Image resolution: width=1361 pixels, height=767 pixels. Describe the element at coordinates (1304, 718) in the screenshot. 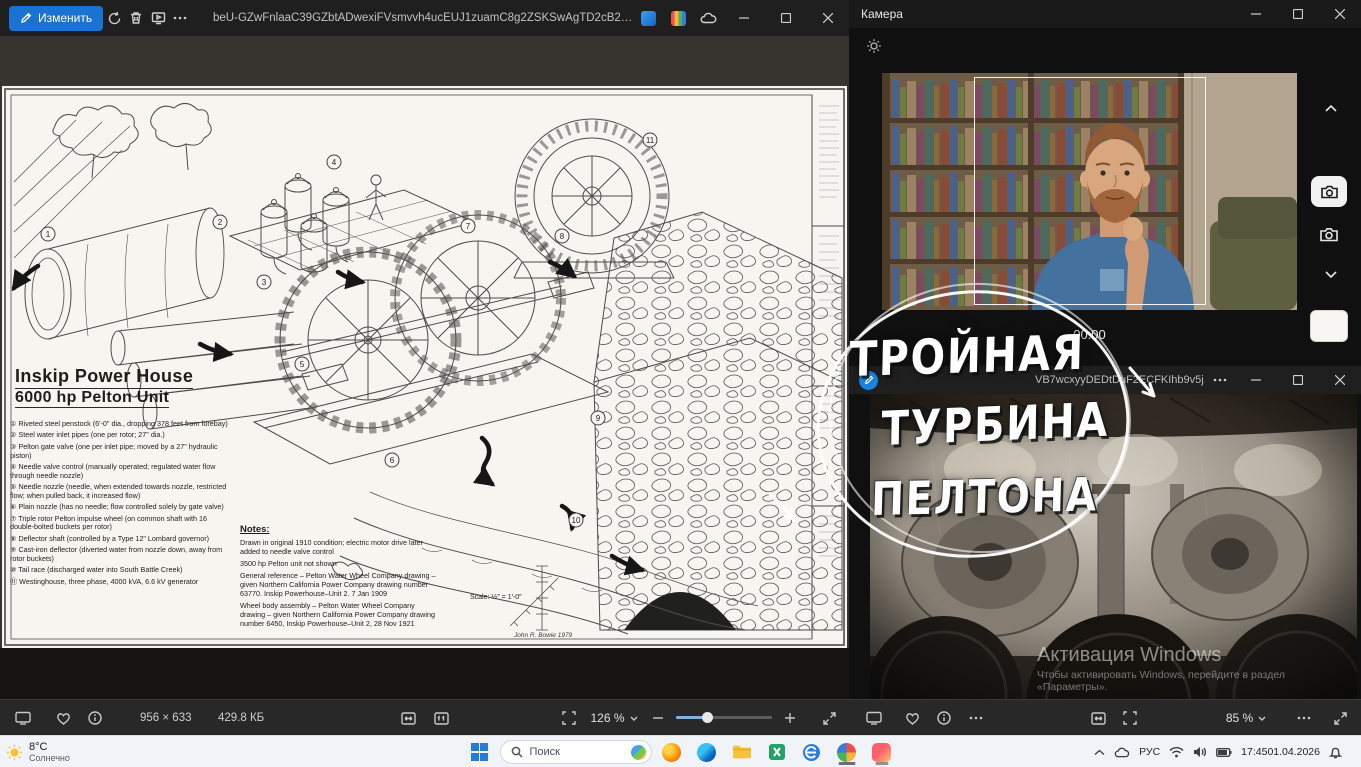

I see `overflow-button` at that location.